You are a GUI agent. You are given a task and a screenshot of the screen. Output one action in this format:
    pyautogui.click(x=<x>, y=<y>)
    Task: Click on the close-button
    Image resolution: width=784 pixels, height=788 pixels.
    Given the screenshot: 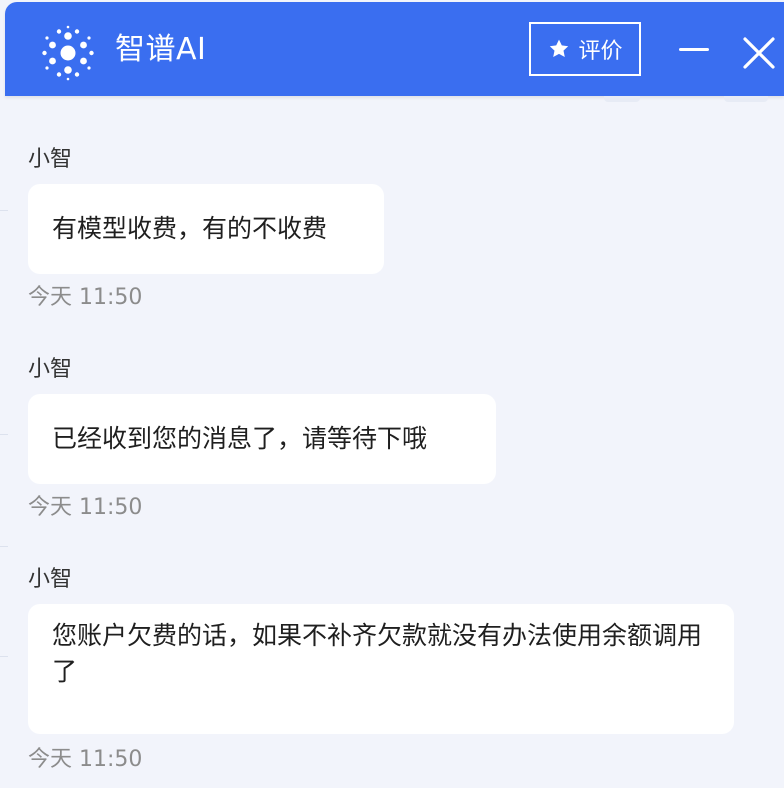 What is the action you would take?
    pyautogui.click(x=759, y=53)
    